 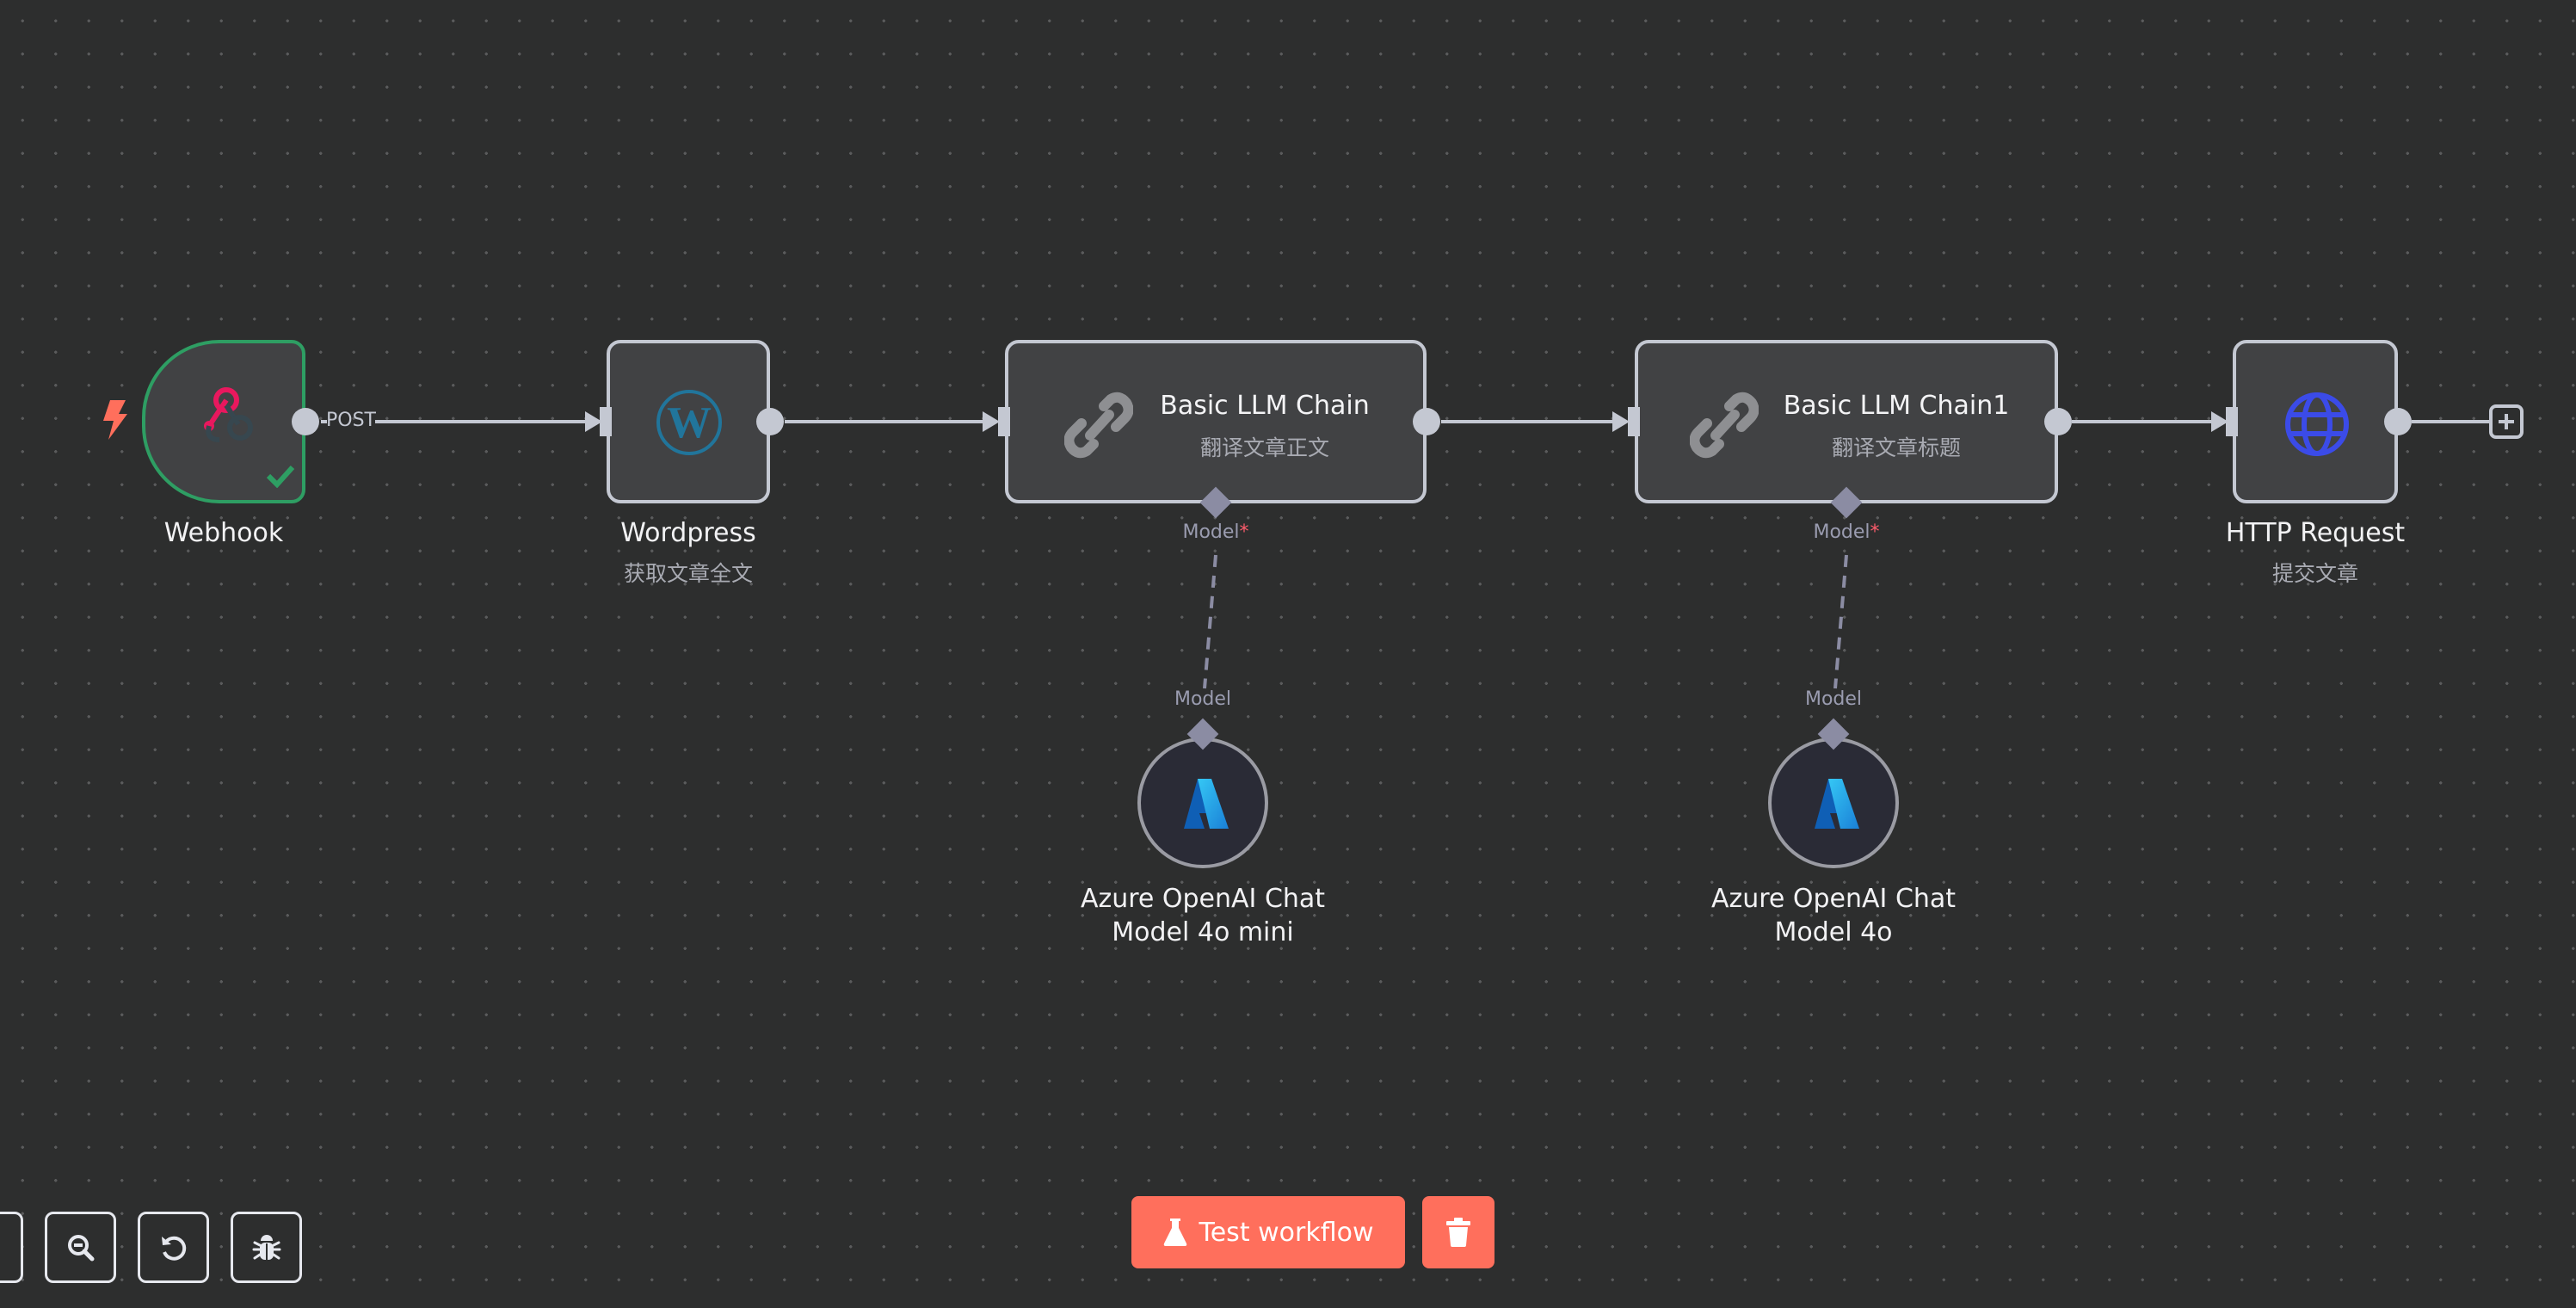 What do you see at coordinates (1834, 932) in the screenshot?
I see `node-azure2-label-line2: Model 4o` at bounding box center [1834, 932].